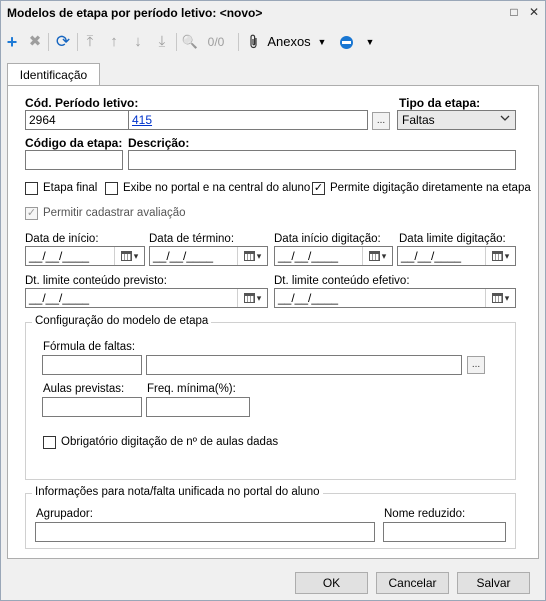 This screenshot has height=601, width=546. Describe the element at coordinates (74, 143) in the screenshot. I see `codigo-etapa-label: Código da etapa:` at that location.